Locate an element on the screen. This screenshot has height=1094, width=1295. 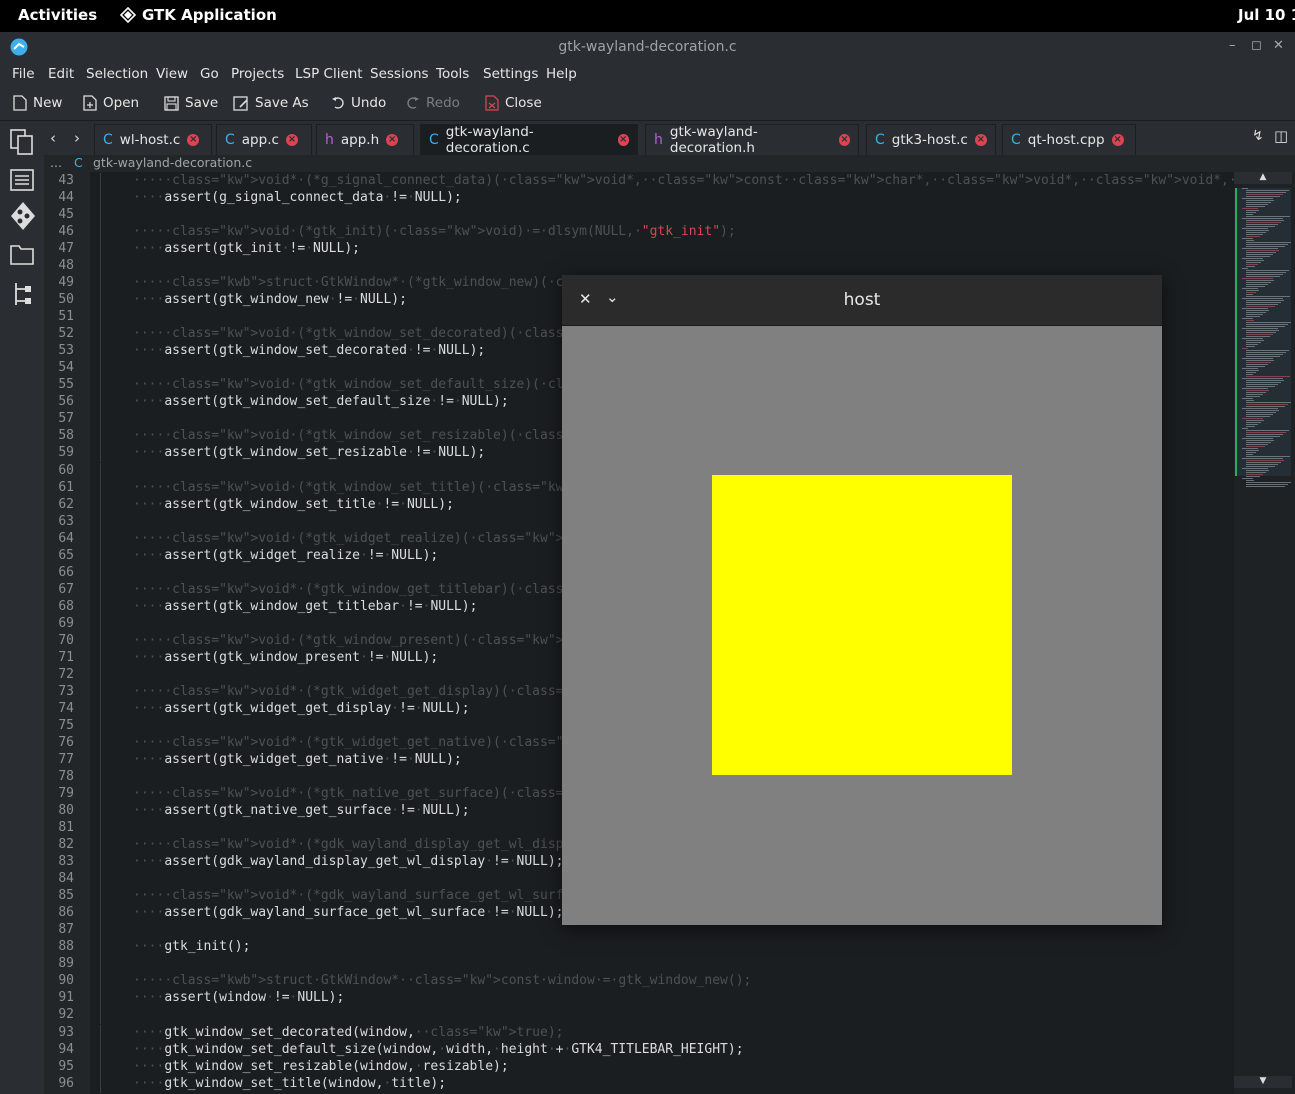
new-button: New is located at coordinates (37, 103).